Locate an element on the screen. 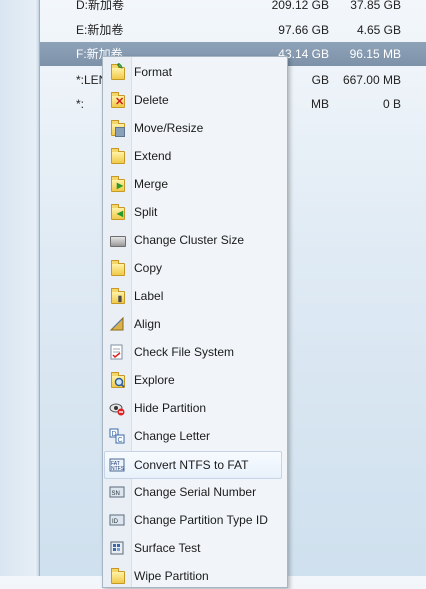 This screenshot has height=589, width=426. menu-item-label: Change Letter is located at coordinates (172, 436).